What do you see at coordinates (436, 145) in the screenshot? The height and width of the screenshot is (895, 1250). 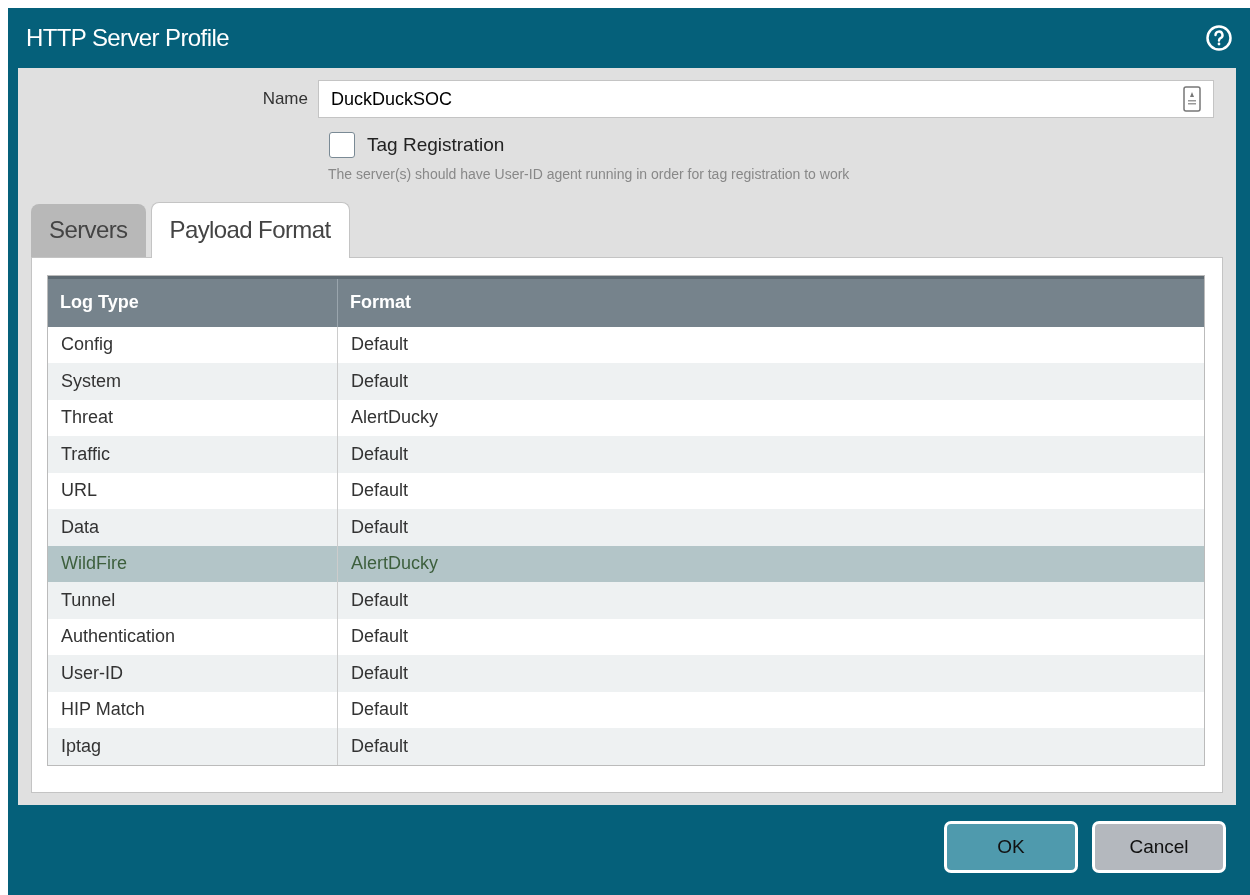 I see `checkbox-label: Tag Registration` at bounding box center [436, 145].